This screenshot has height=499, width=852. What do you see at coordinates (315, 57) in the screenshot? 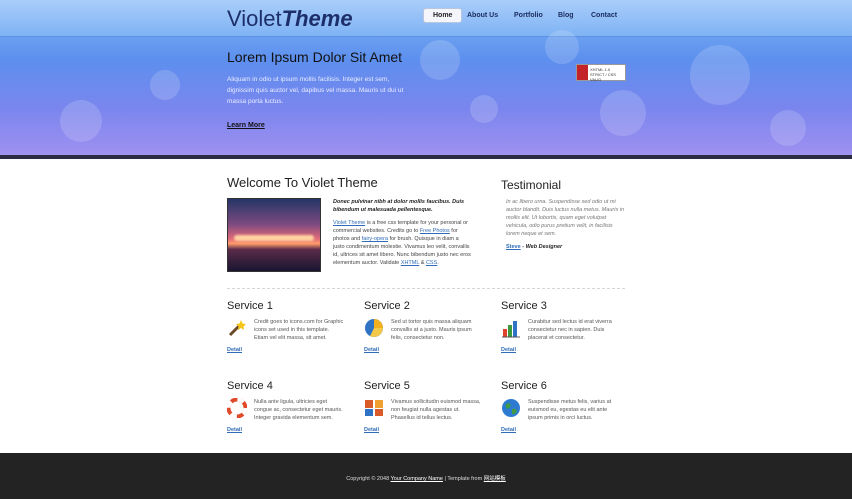
I see `hero-title: Lorem Ipsum Dolor Sit Amet` at bounding box center [315, 57].